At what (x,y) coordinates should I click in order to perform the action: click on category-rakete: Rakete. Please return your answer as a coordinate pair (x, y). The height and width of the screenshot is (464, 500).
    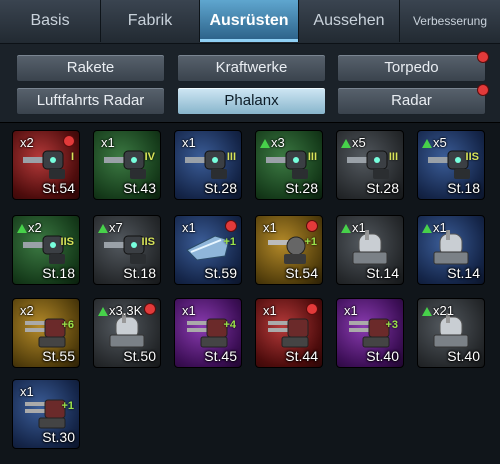
    Looking at the image, I should click on (90, 68).